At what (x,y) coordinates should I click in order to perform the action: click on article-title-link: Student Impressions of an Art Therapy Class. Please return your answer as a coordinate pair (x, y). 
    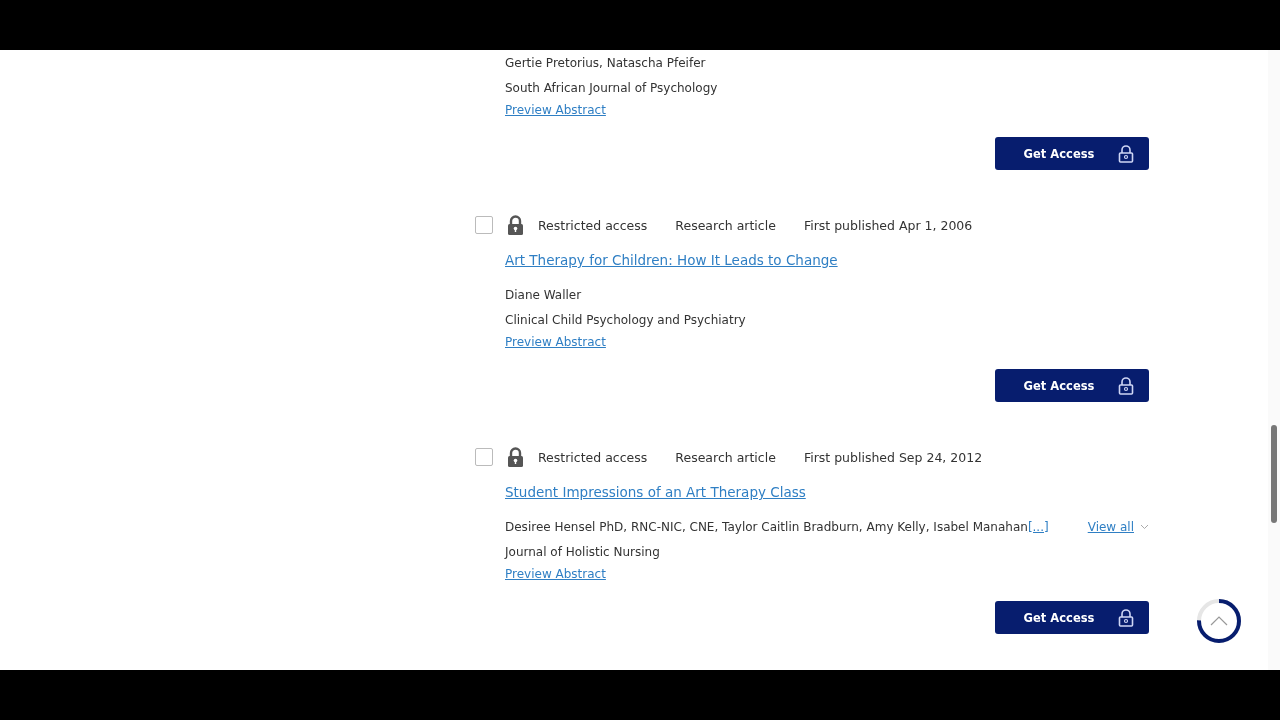
    Looking at the image, I should click on (827, 492).